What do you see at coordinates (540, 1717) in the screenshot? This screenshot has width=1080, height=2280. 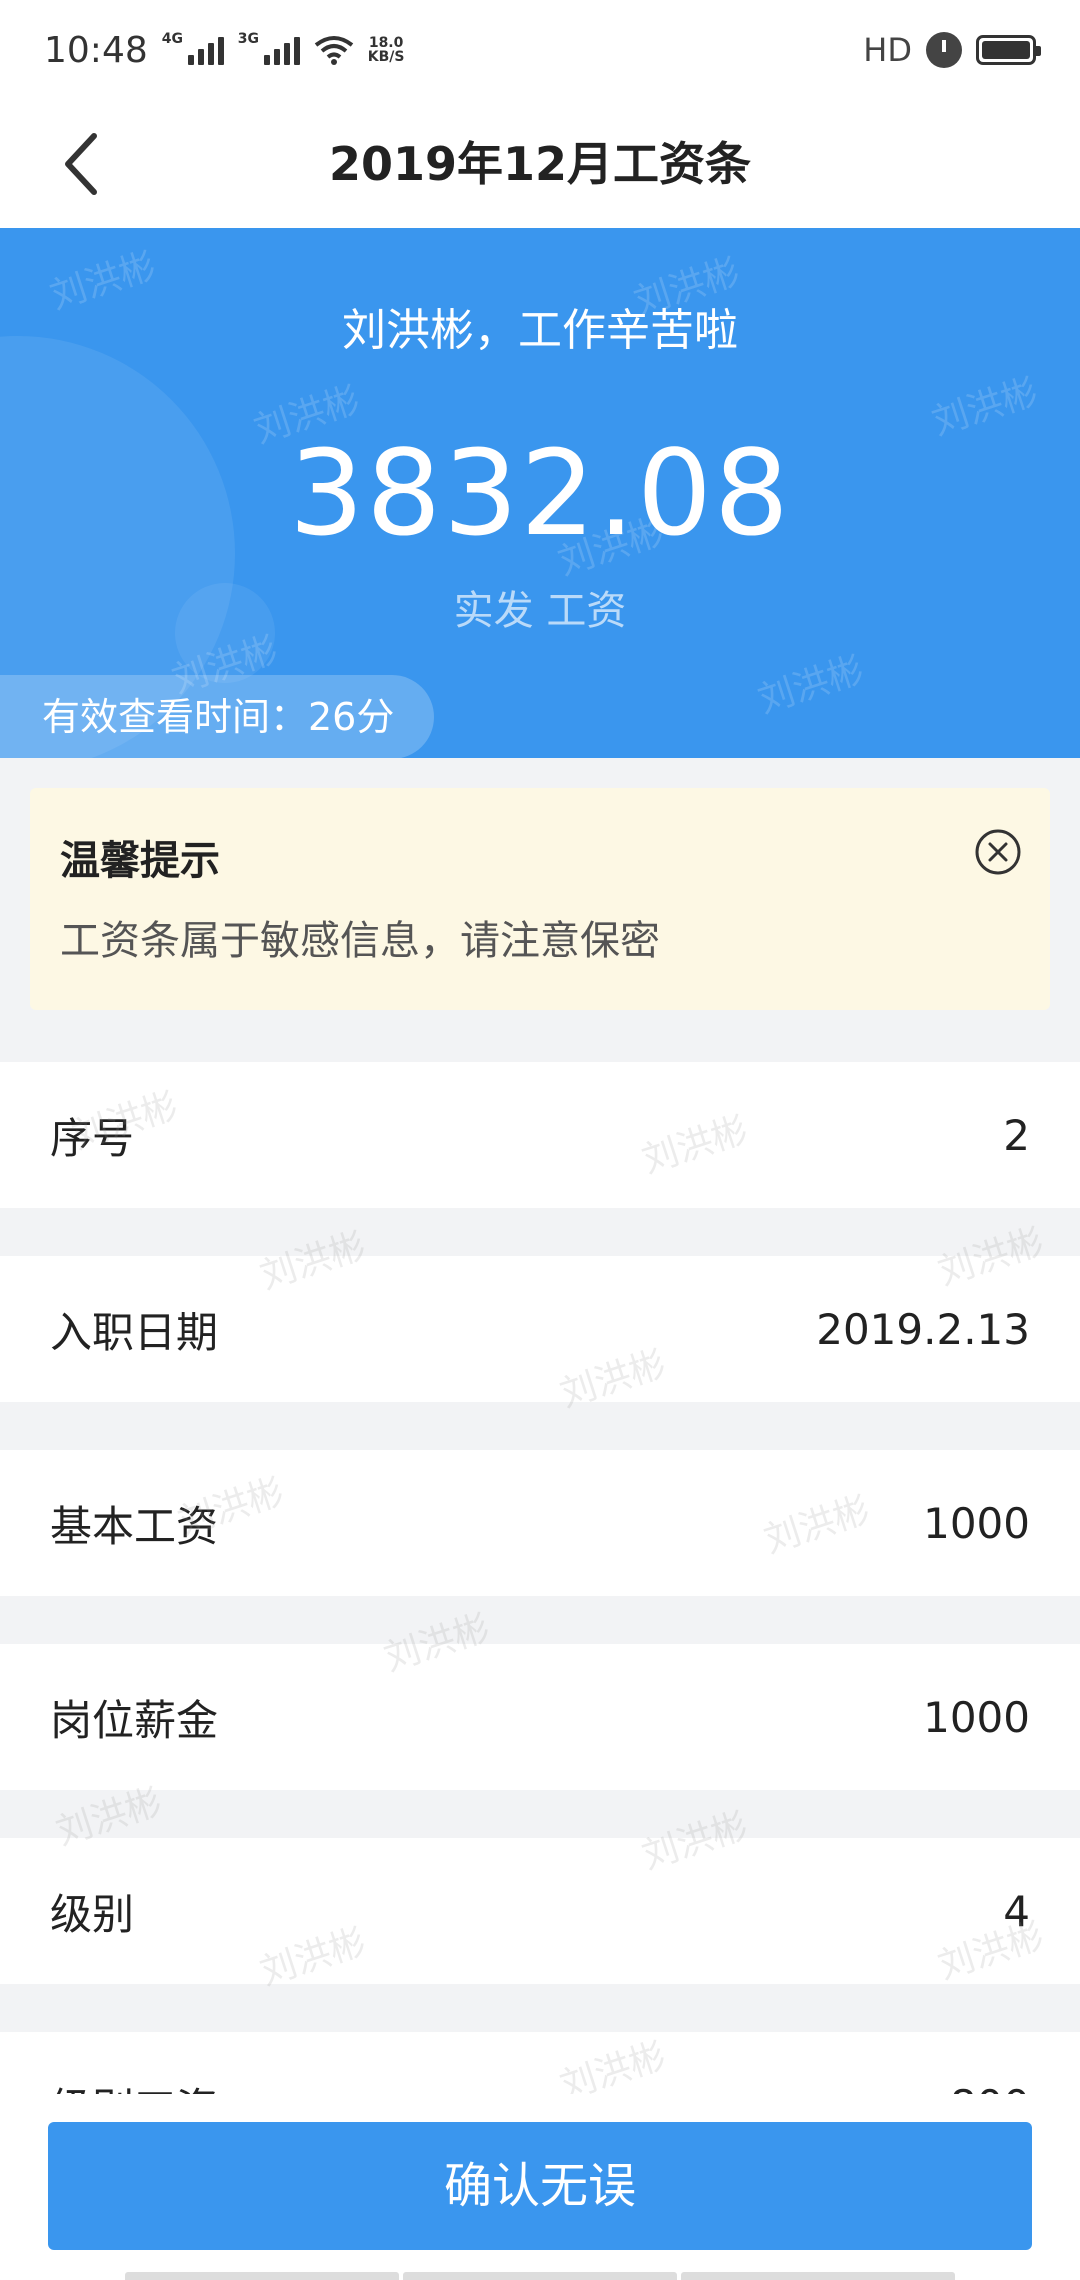 I see `list-item: 岗位薪金 1000` at bounding box center [540, 1717].